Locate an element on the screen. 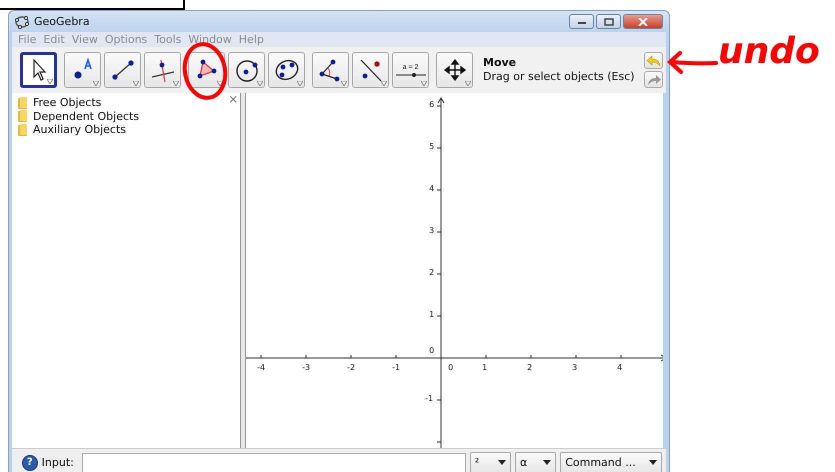 Image resolution: width=835 pixels, height=472 pixels. minimize-button is located at coordinates (581, 21).